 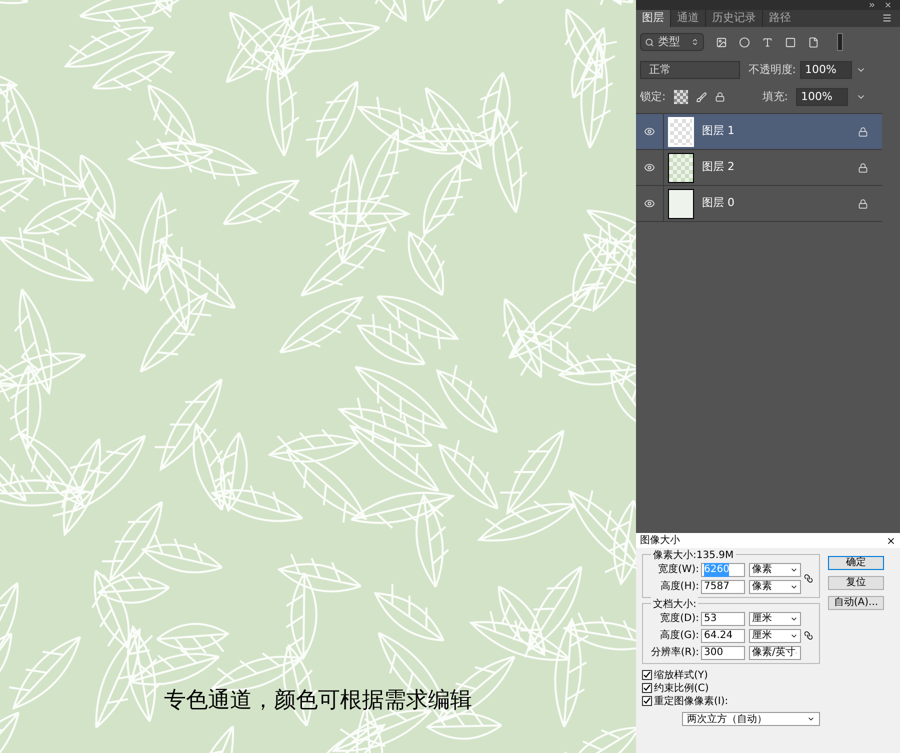 What do you see at coordinates (759, 204) in the screenshot?
I see `layer-row: 图层 0` at bounding box center [759, 204].